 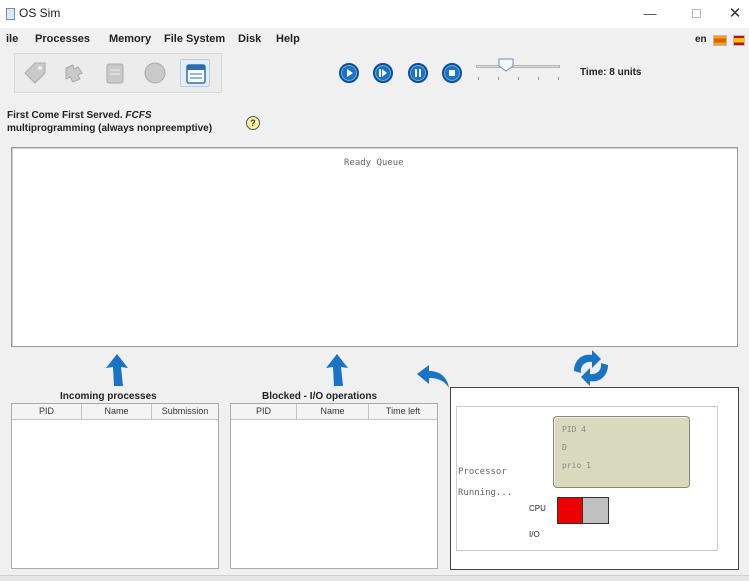 What do you see at coordinates (195, 73) in the screenshot?
I see `calendar-icon` at bounding box center [195, 73].